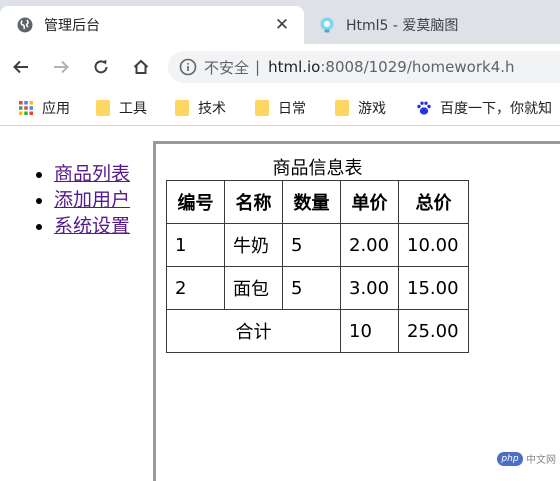 The image size is (560, 481). Describe the element at coordinates (195, 202) in the screenshot. I see `column-header: 编号` at that location.